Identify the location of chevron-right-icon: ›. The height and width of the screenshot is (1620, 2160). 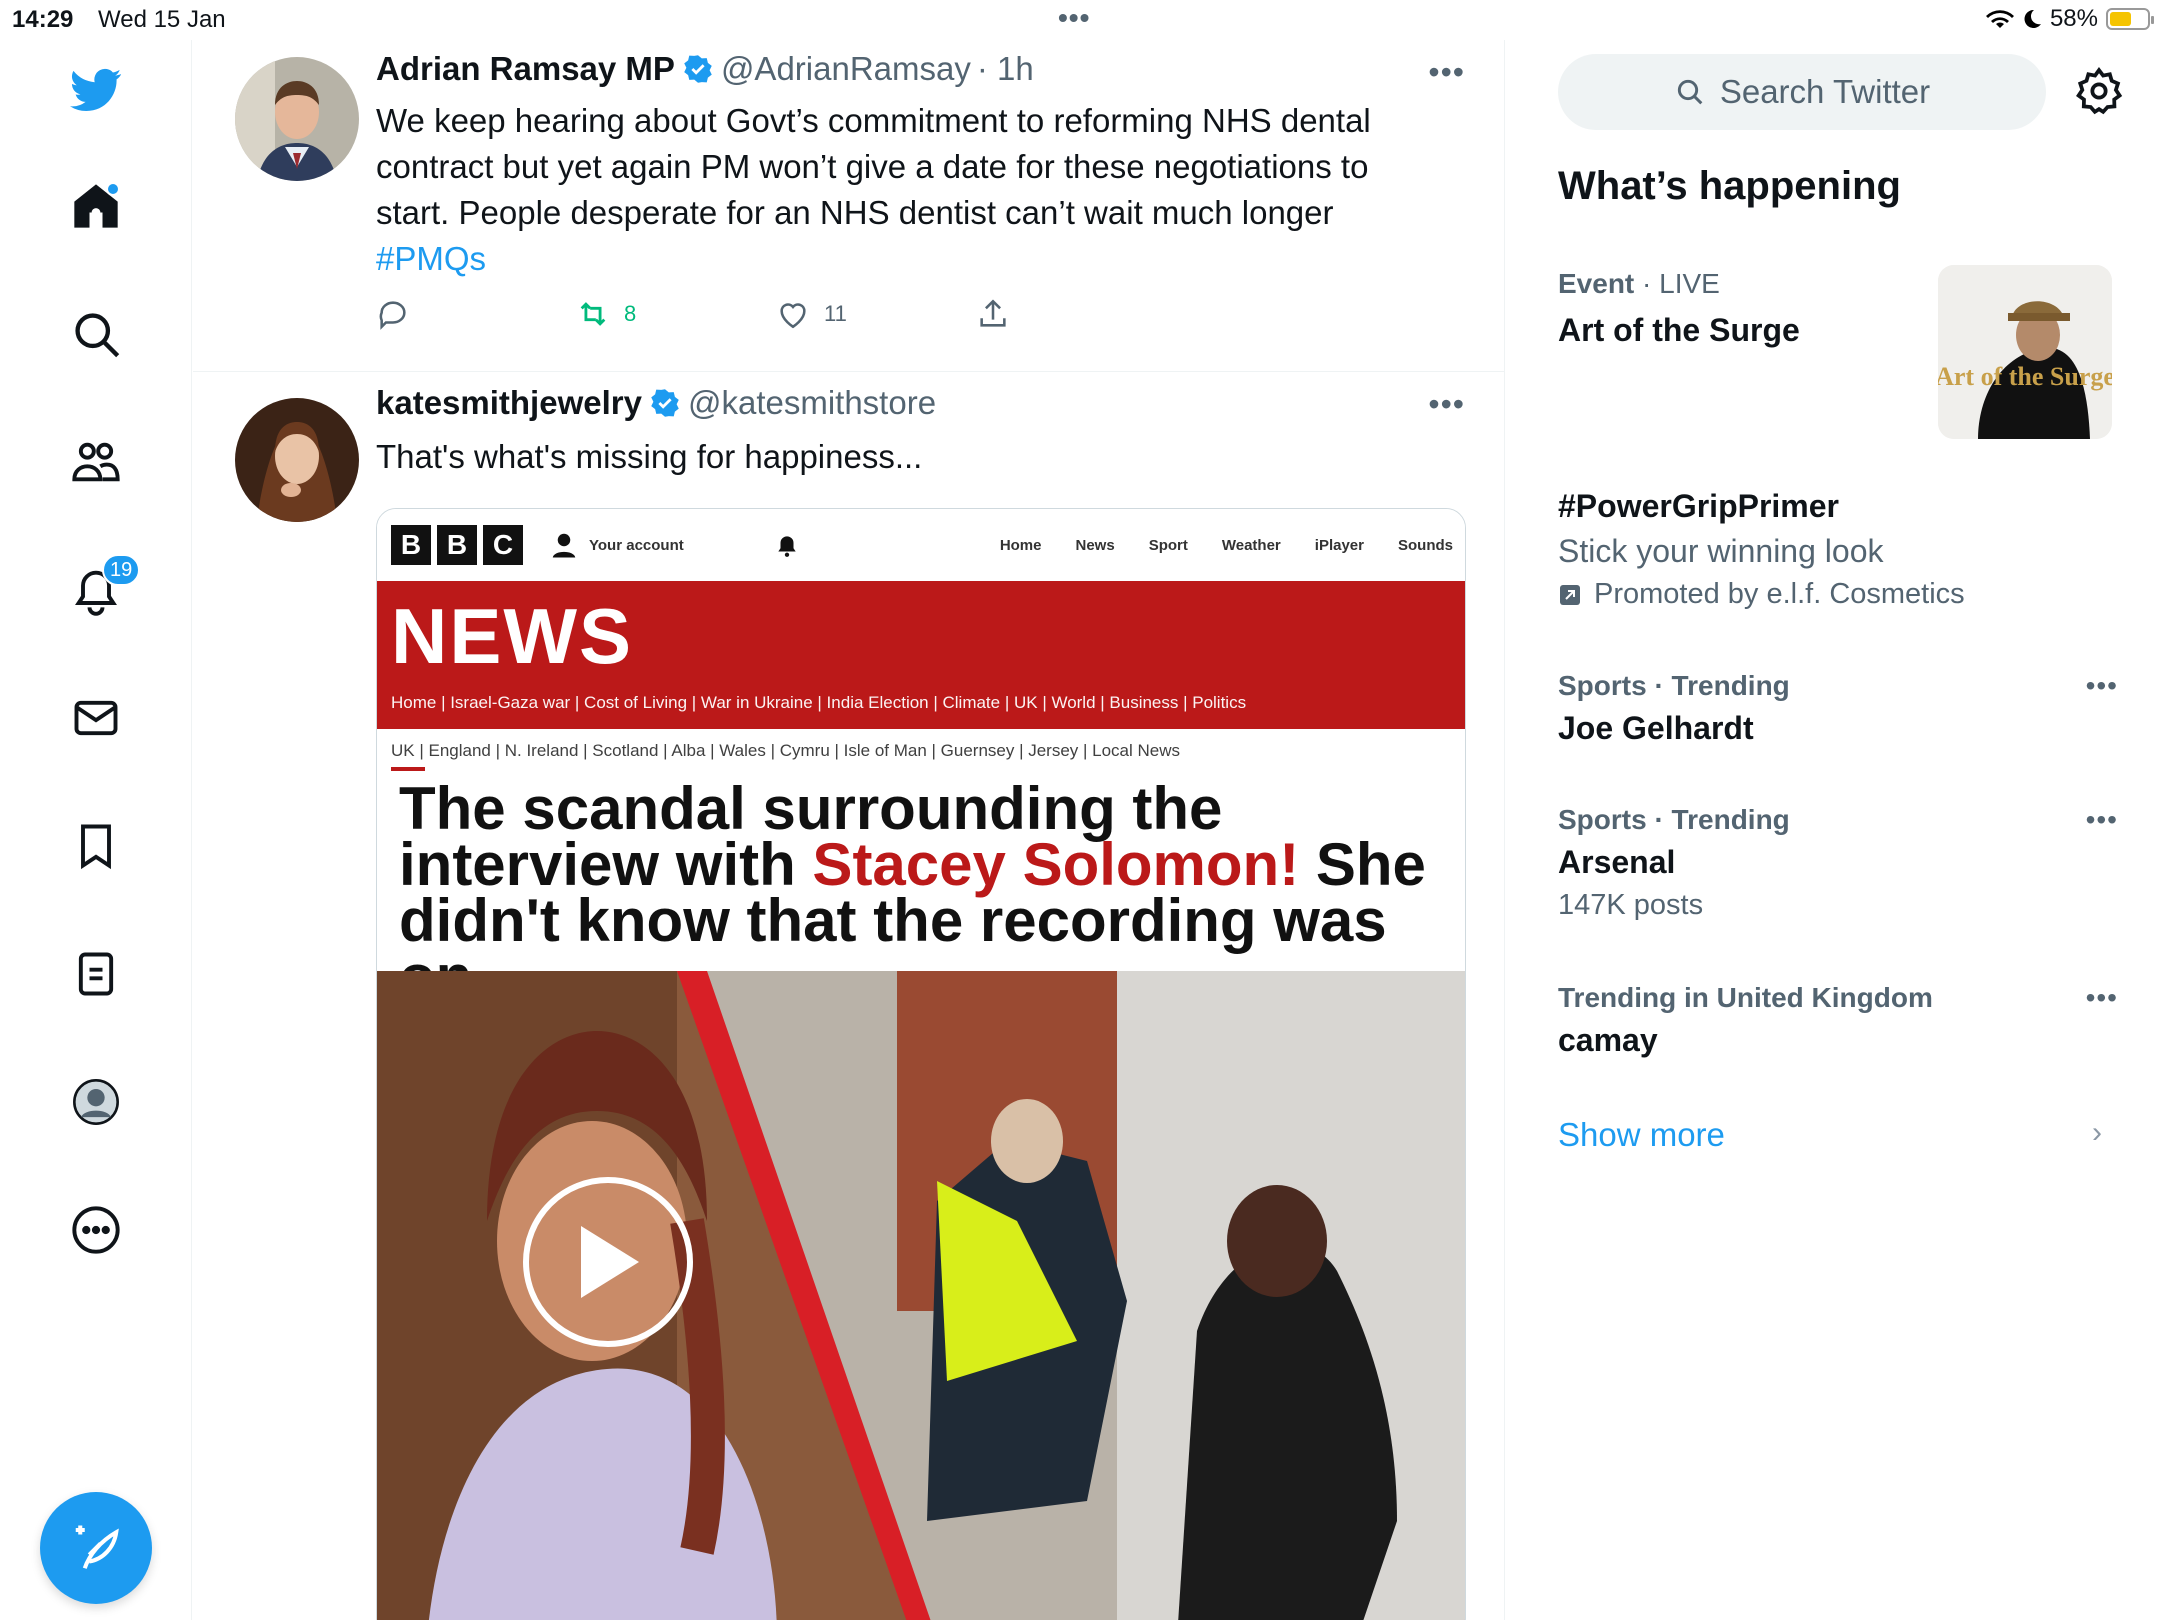
(2097, 1133).